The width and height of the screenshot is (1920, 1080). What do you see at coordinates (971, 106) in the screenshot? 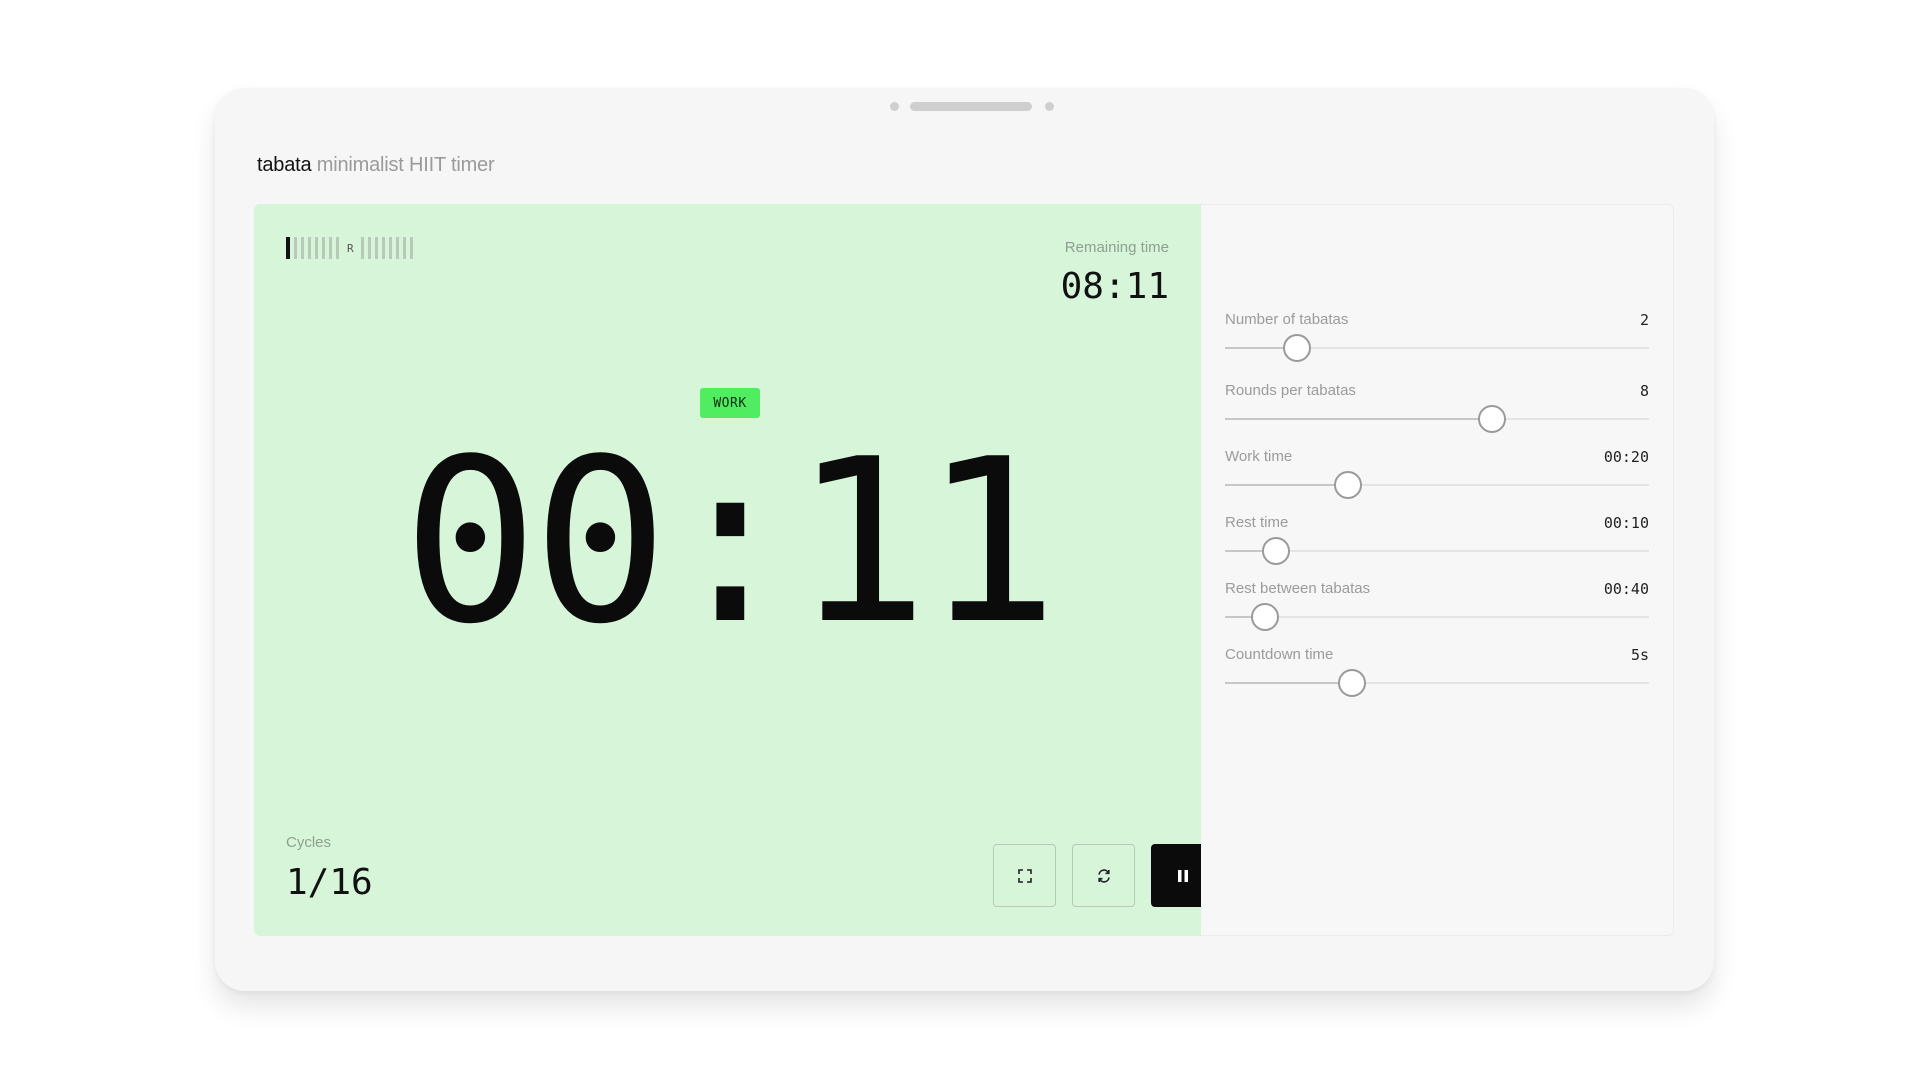
I see `camera-bar` at bounding box center [971, 106].